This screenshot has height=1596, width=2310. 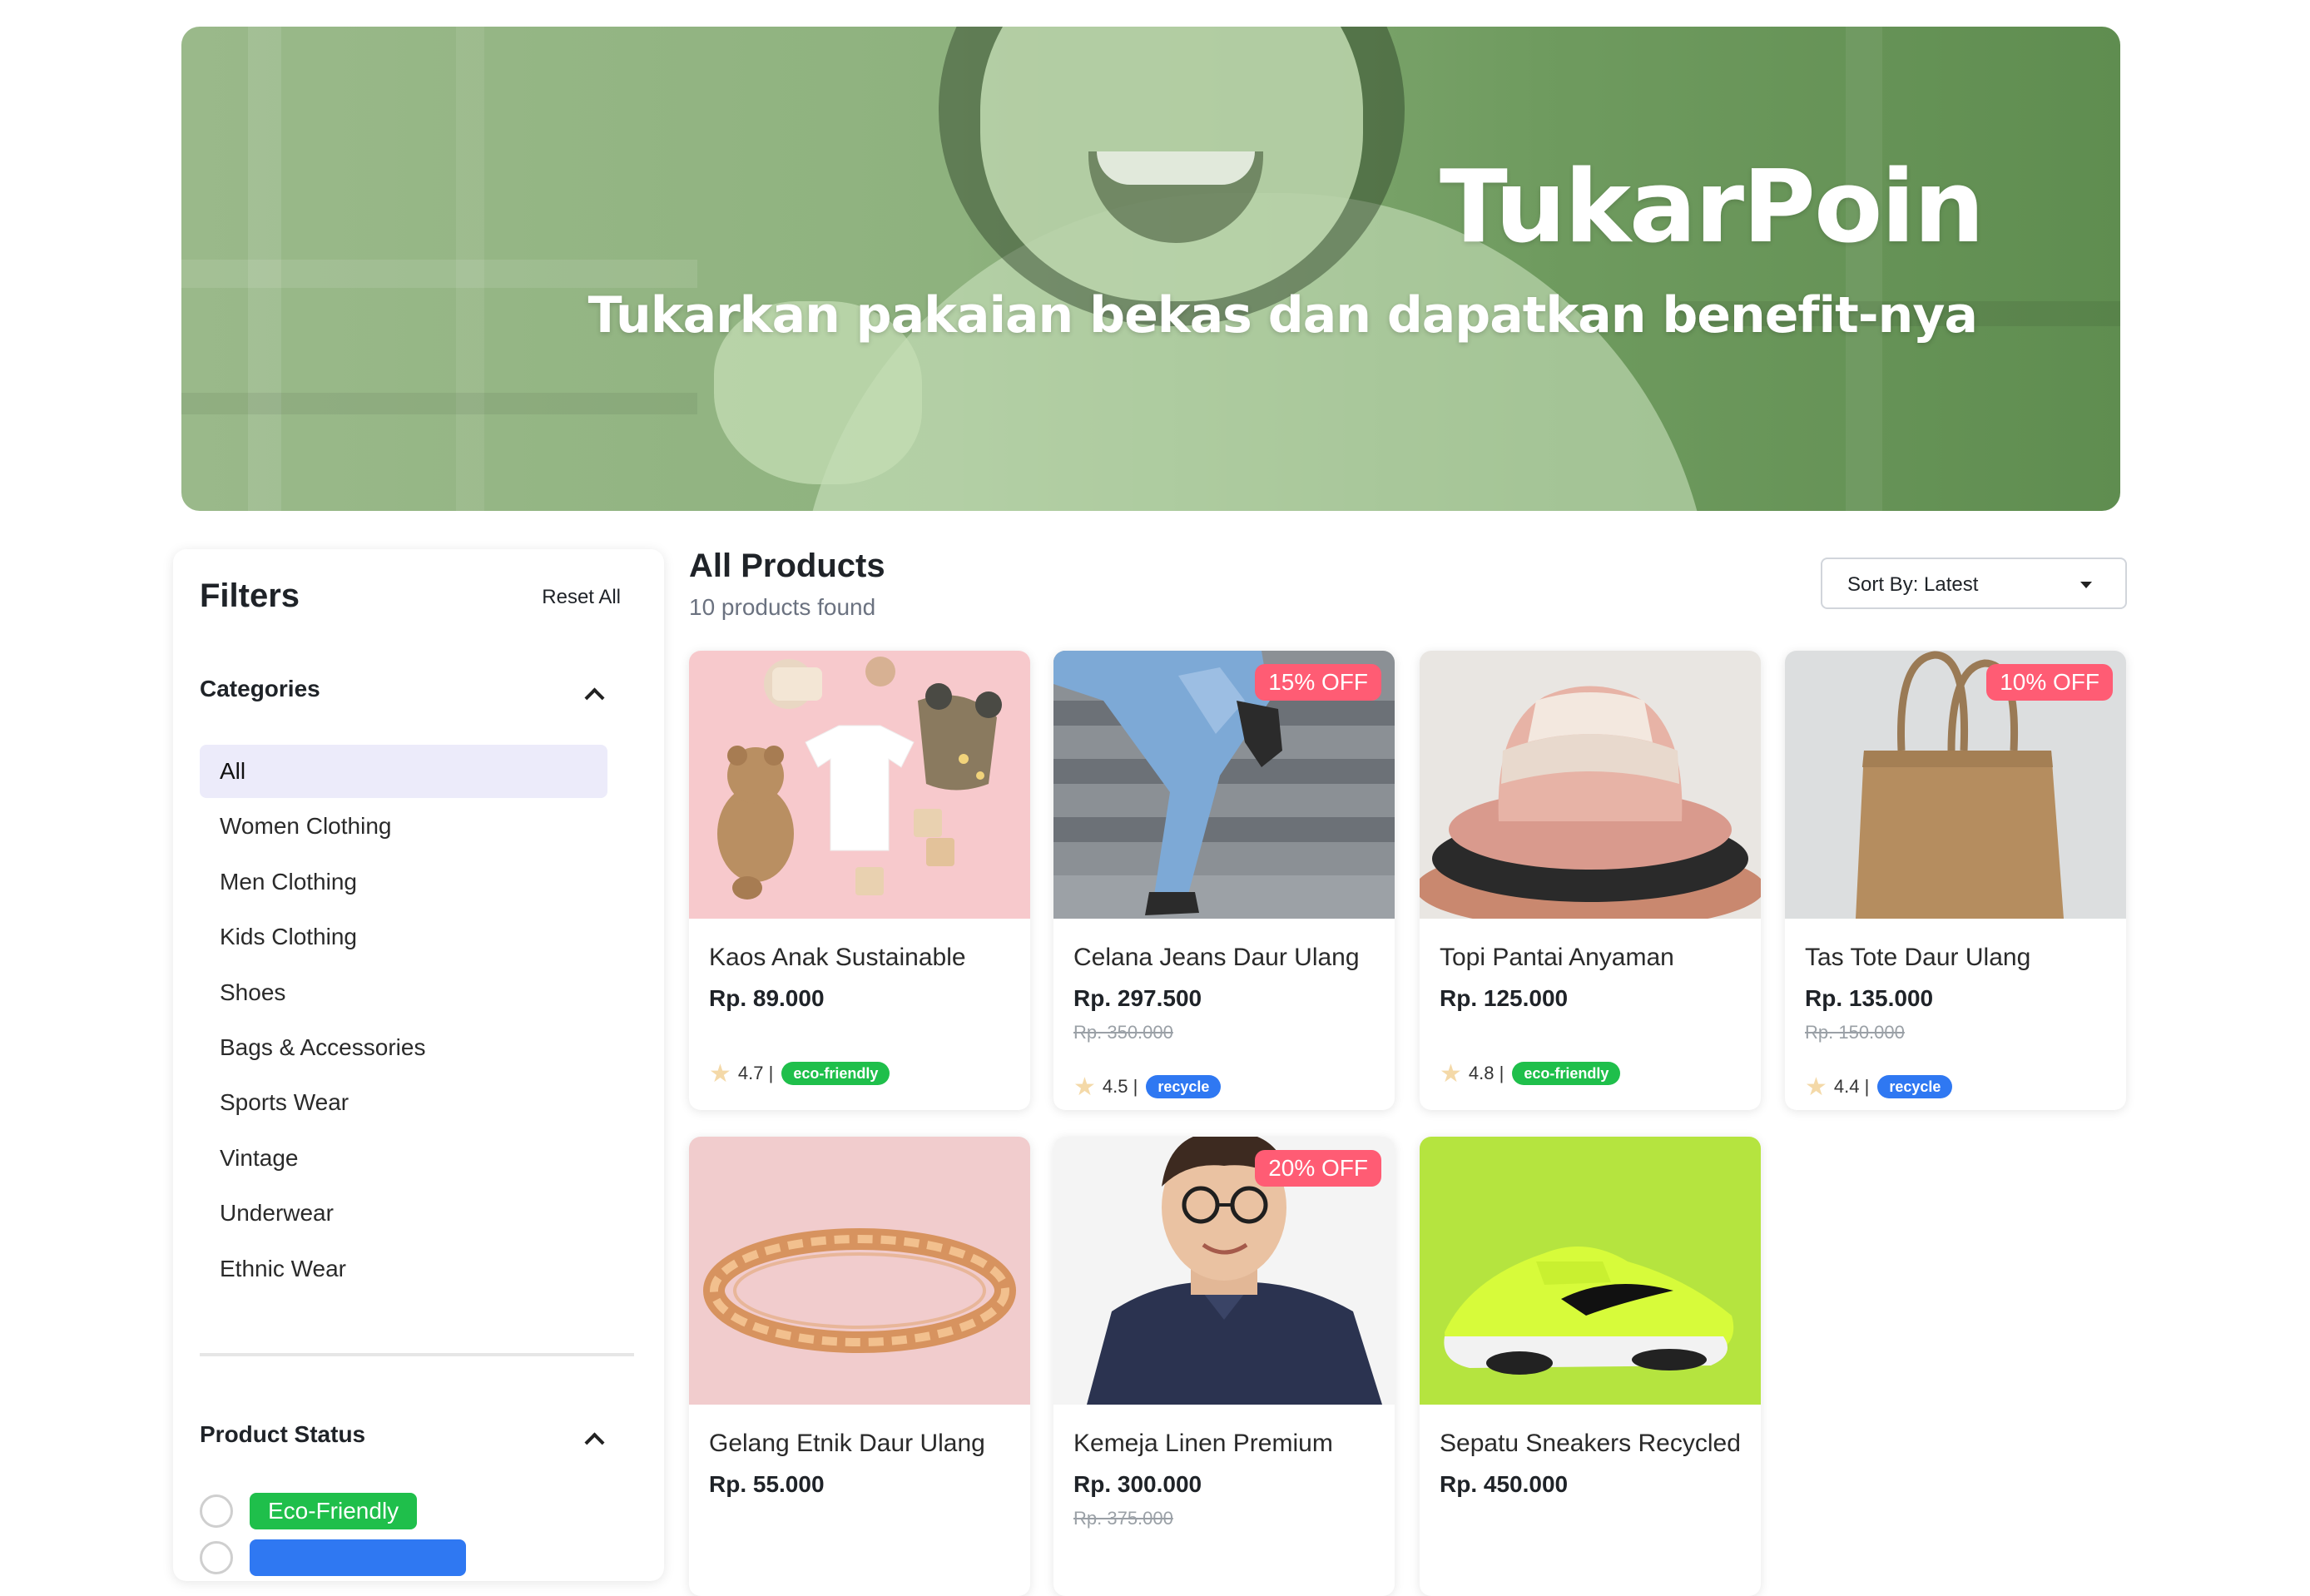 What do you see at coordinates (1318, 682) in the screenshot?
I see `discount-badge: 15% OFF` at bounding box center [1318, 682].